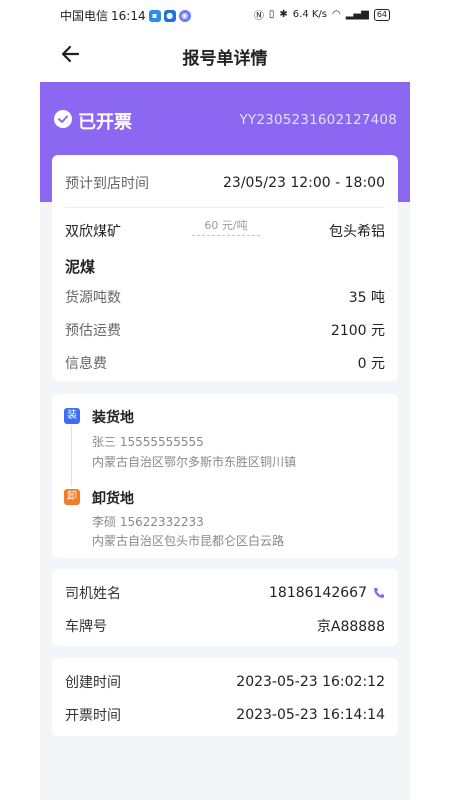 The width and height of the screenshot is (450, 800). What do you see at coordinates (93, 331) in the screenshot?
I see `freight-label: 预估运费` at bounding box center [93, 331].